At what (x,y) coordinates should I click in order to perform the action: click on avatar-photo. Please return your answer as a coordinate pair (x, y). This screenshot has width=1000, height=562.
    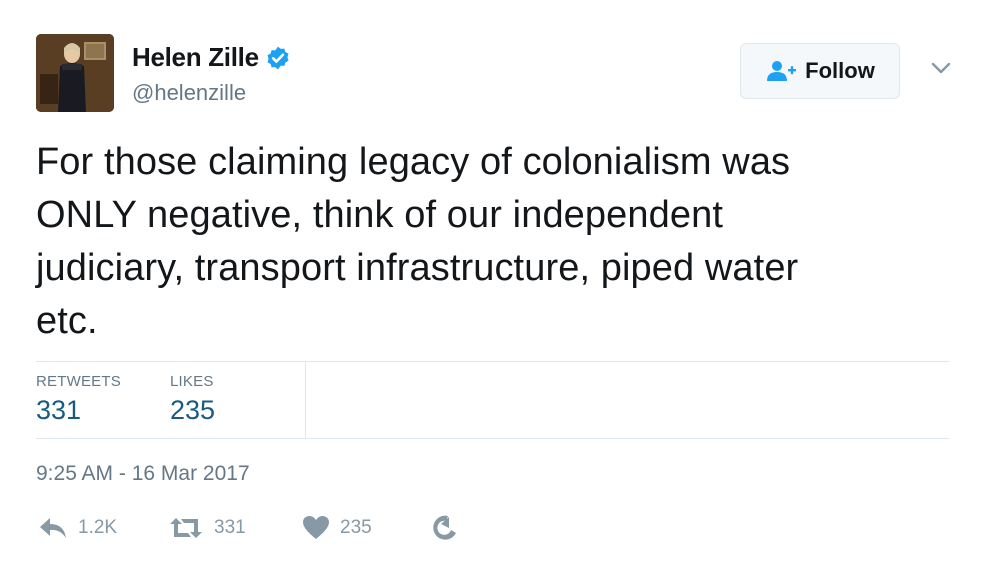
    Looking at the image, I should click on (75, 73).